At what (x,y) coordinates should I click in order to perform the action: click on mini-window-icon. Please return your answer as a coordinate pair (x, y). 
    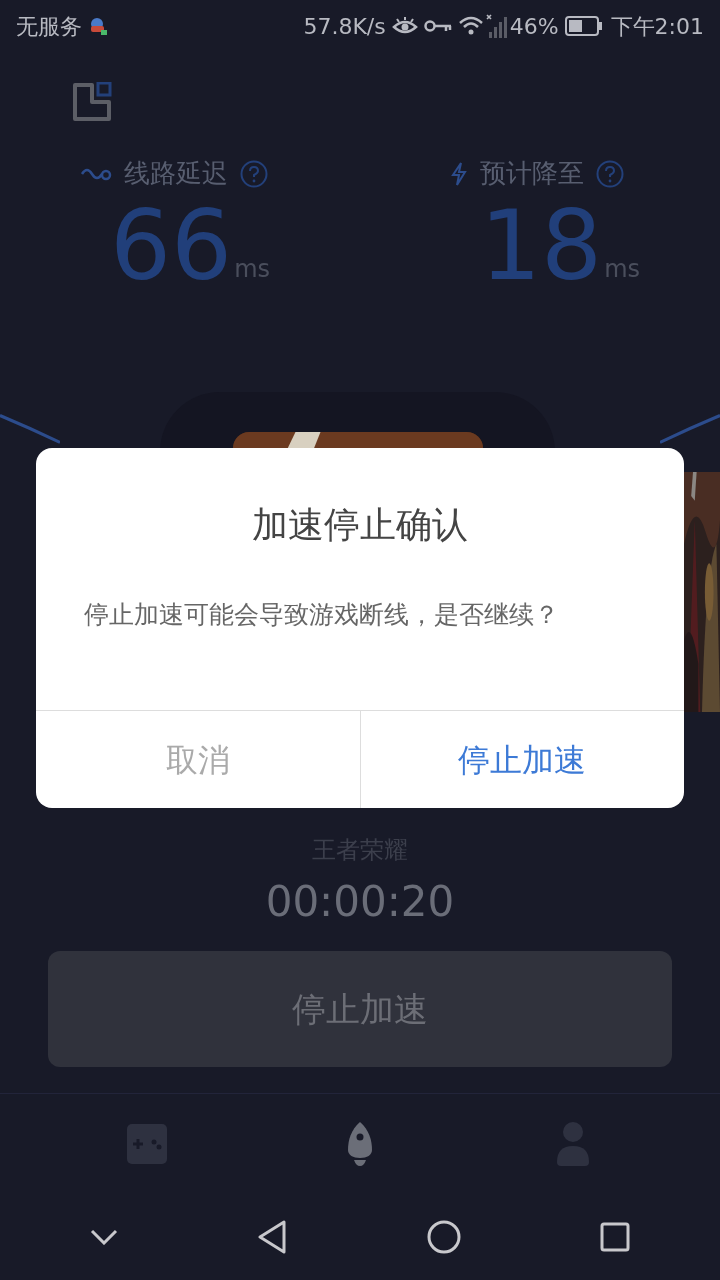
    Looking at the image, I should click on (92, 102).